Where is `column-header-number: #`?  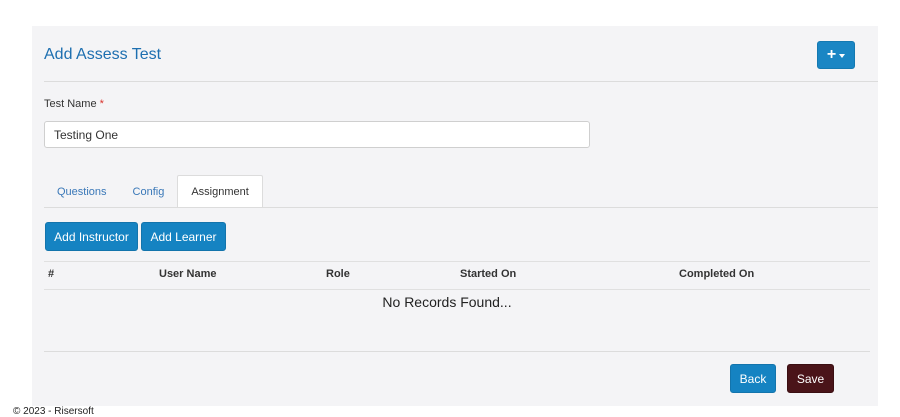 column-header-number: # is located at coordinates (51, 274).